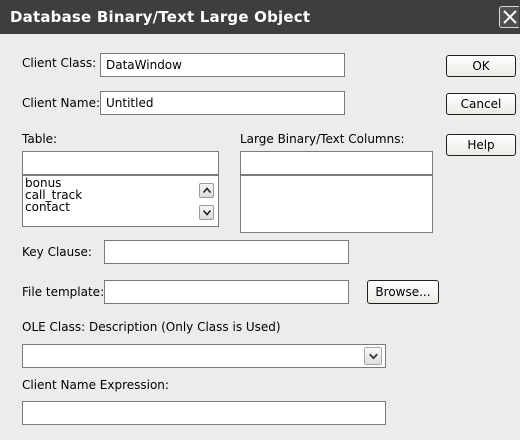  I want to click on window-title: Database Binary/Text Large Object, so click(160, 17).